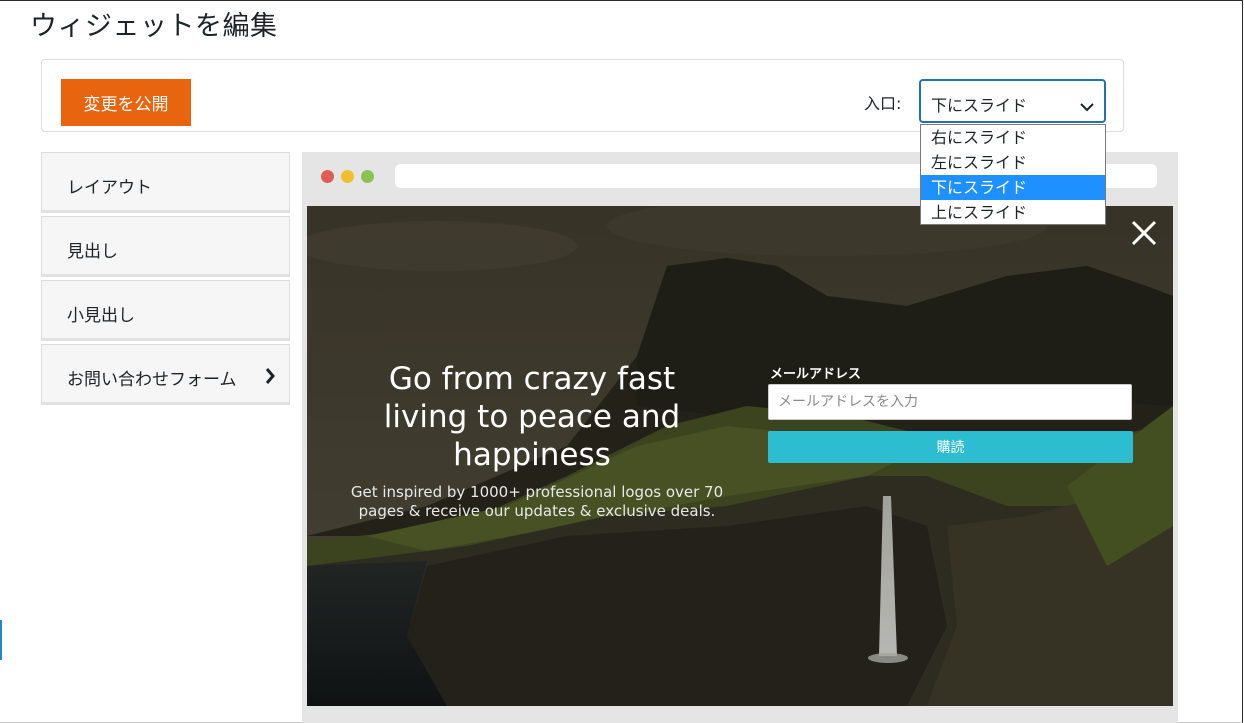  What do you see at coordinates (1013, 162) in the screenshot?
I see `option-slide-left: 左にスライド` at bounding box center [1013, 162].